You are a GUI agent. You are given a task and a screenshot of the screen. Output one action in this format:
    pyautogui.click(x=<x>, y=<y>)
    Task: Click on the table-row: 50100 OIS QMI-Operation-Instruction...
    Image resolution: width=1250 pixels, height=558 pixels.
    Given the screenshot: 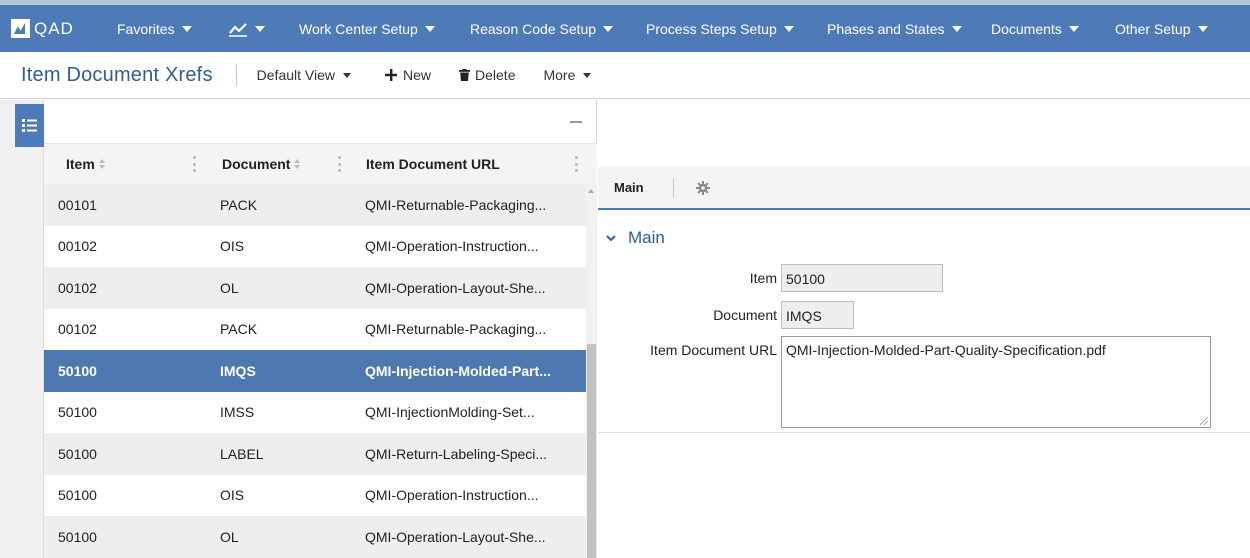 What is the action you would take?
    pyautogui.click(x=315, y=496)
    